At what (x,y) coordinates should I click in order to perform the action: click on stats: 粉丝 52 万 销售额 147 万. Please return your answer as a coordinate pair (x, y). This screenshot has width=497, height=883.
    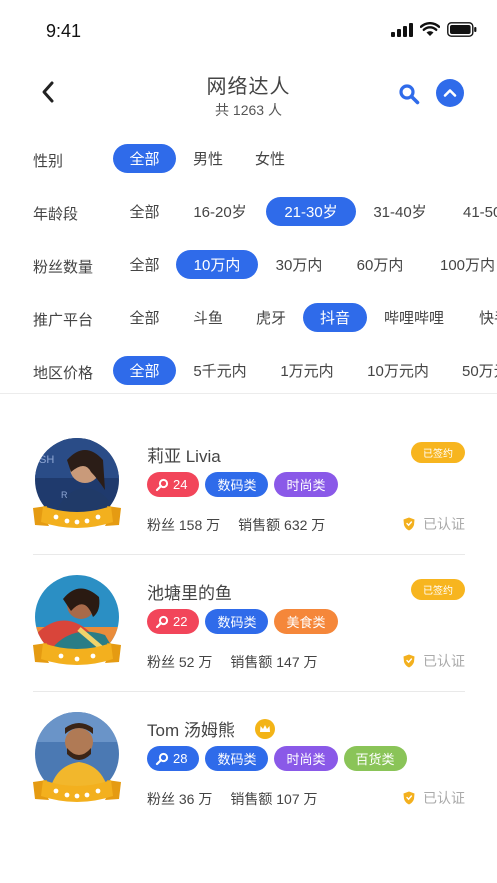
    Looking at the image, I should click on (232, 662).